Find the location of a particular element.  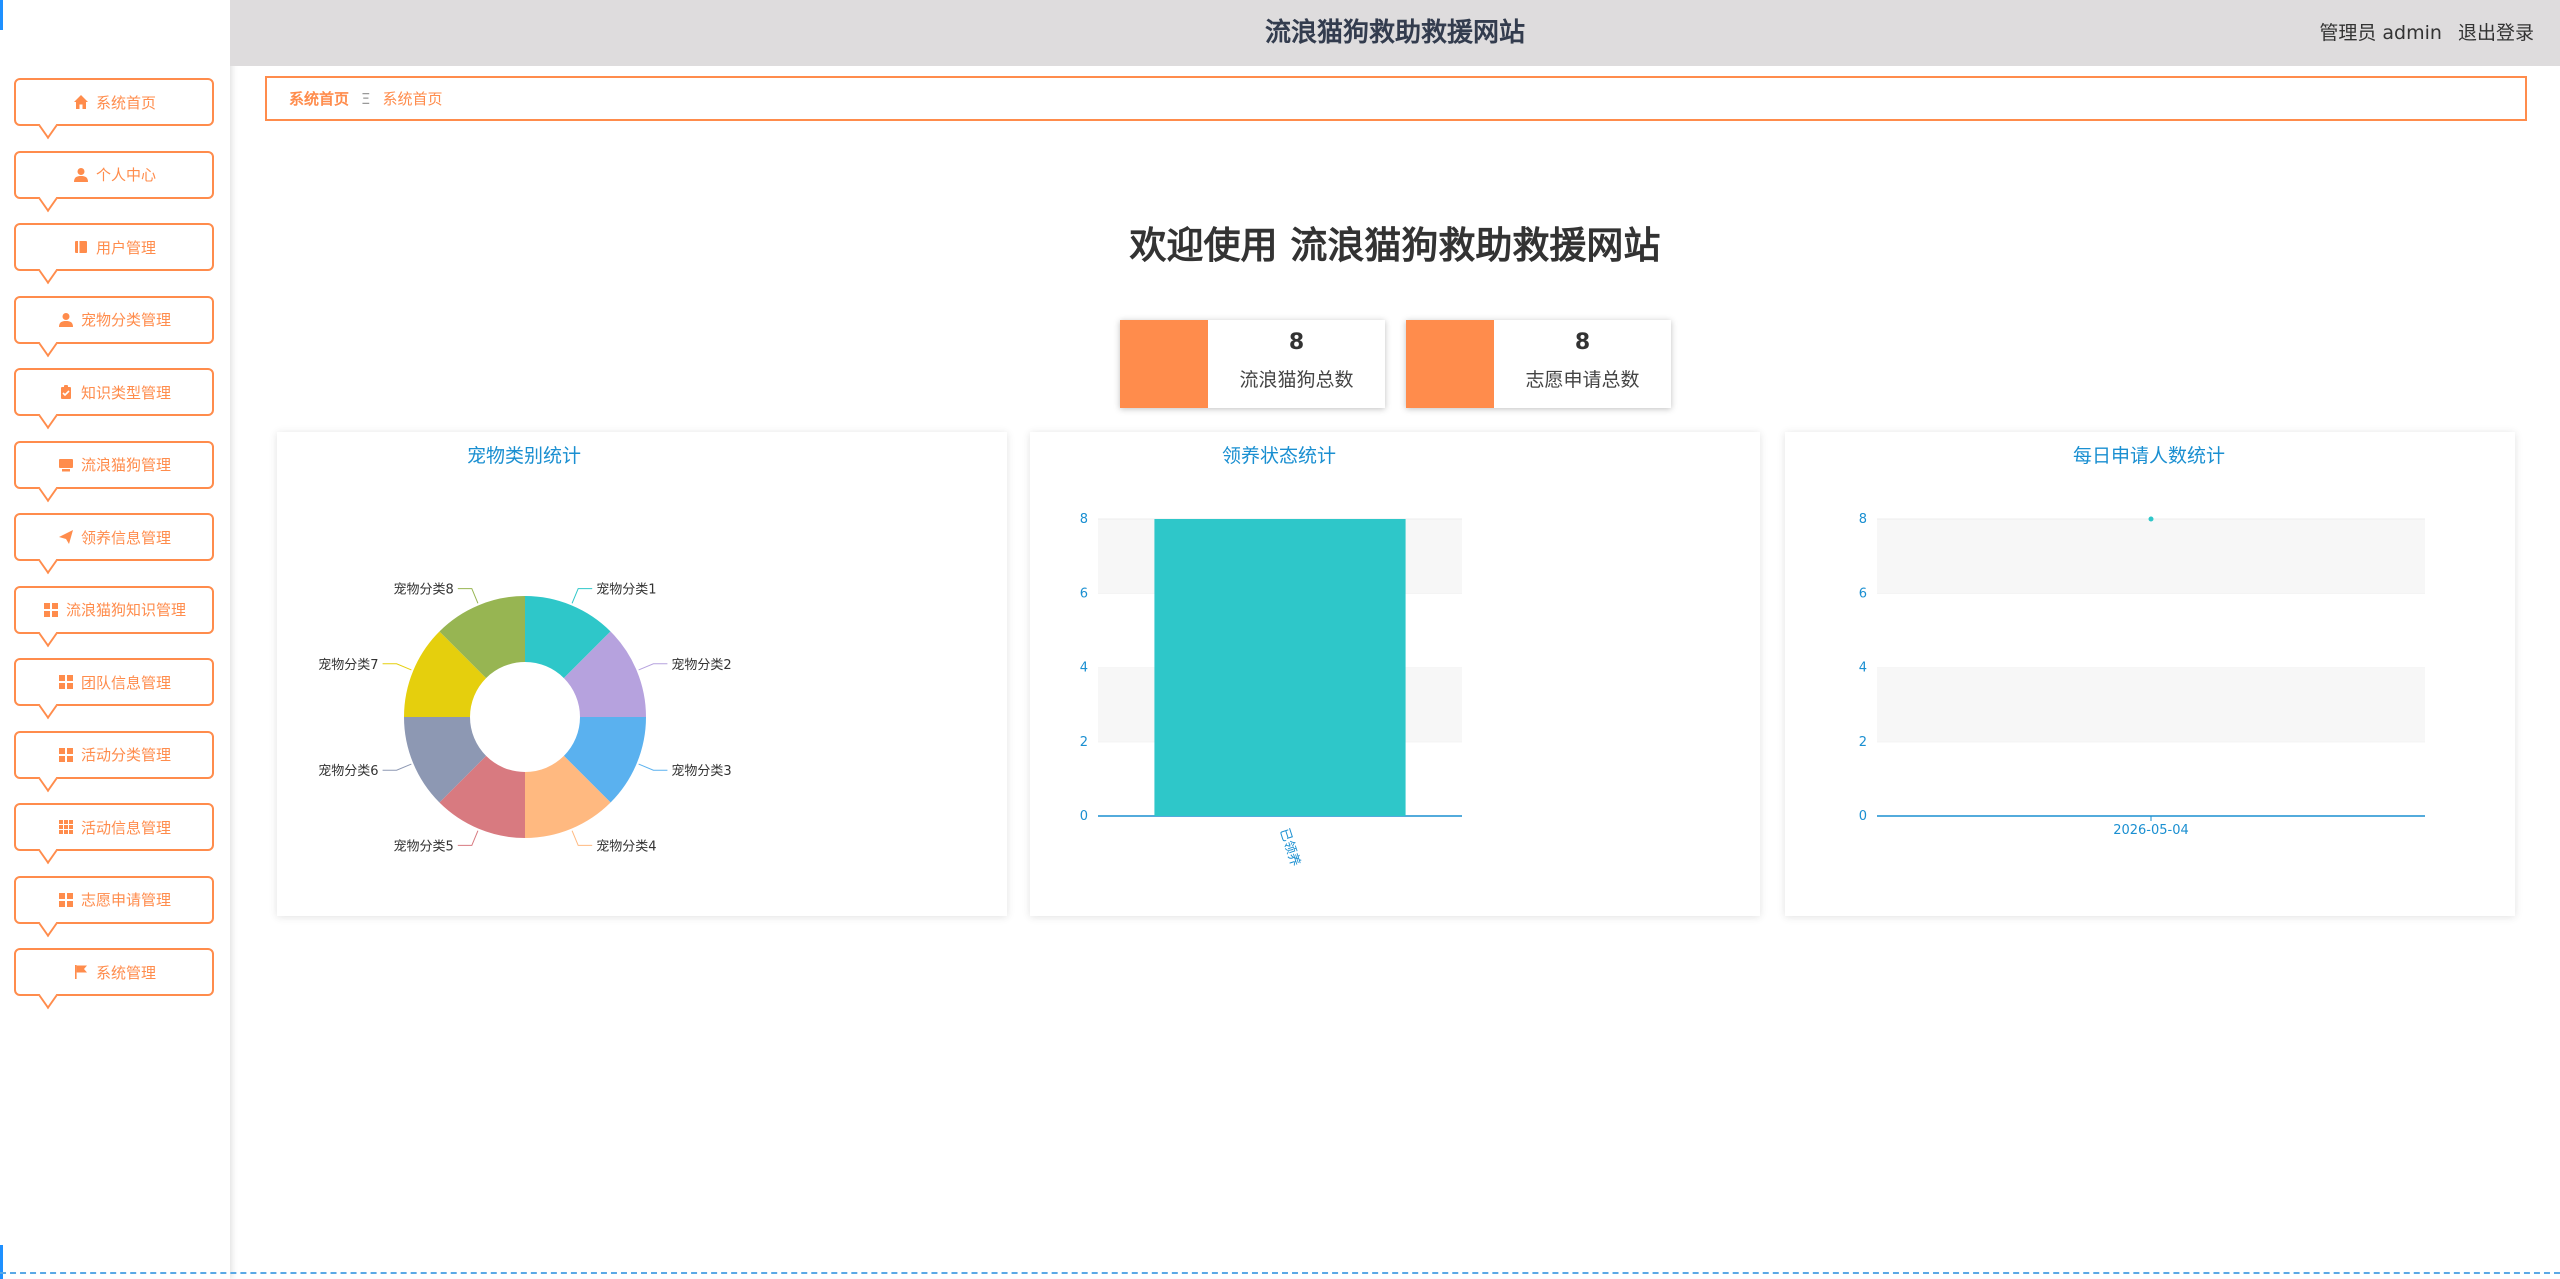

x-tick-label: 已领养 is located at coordinates (1289, 847).